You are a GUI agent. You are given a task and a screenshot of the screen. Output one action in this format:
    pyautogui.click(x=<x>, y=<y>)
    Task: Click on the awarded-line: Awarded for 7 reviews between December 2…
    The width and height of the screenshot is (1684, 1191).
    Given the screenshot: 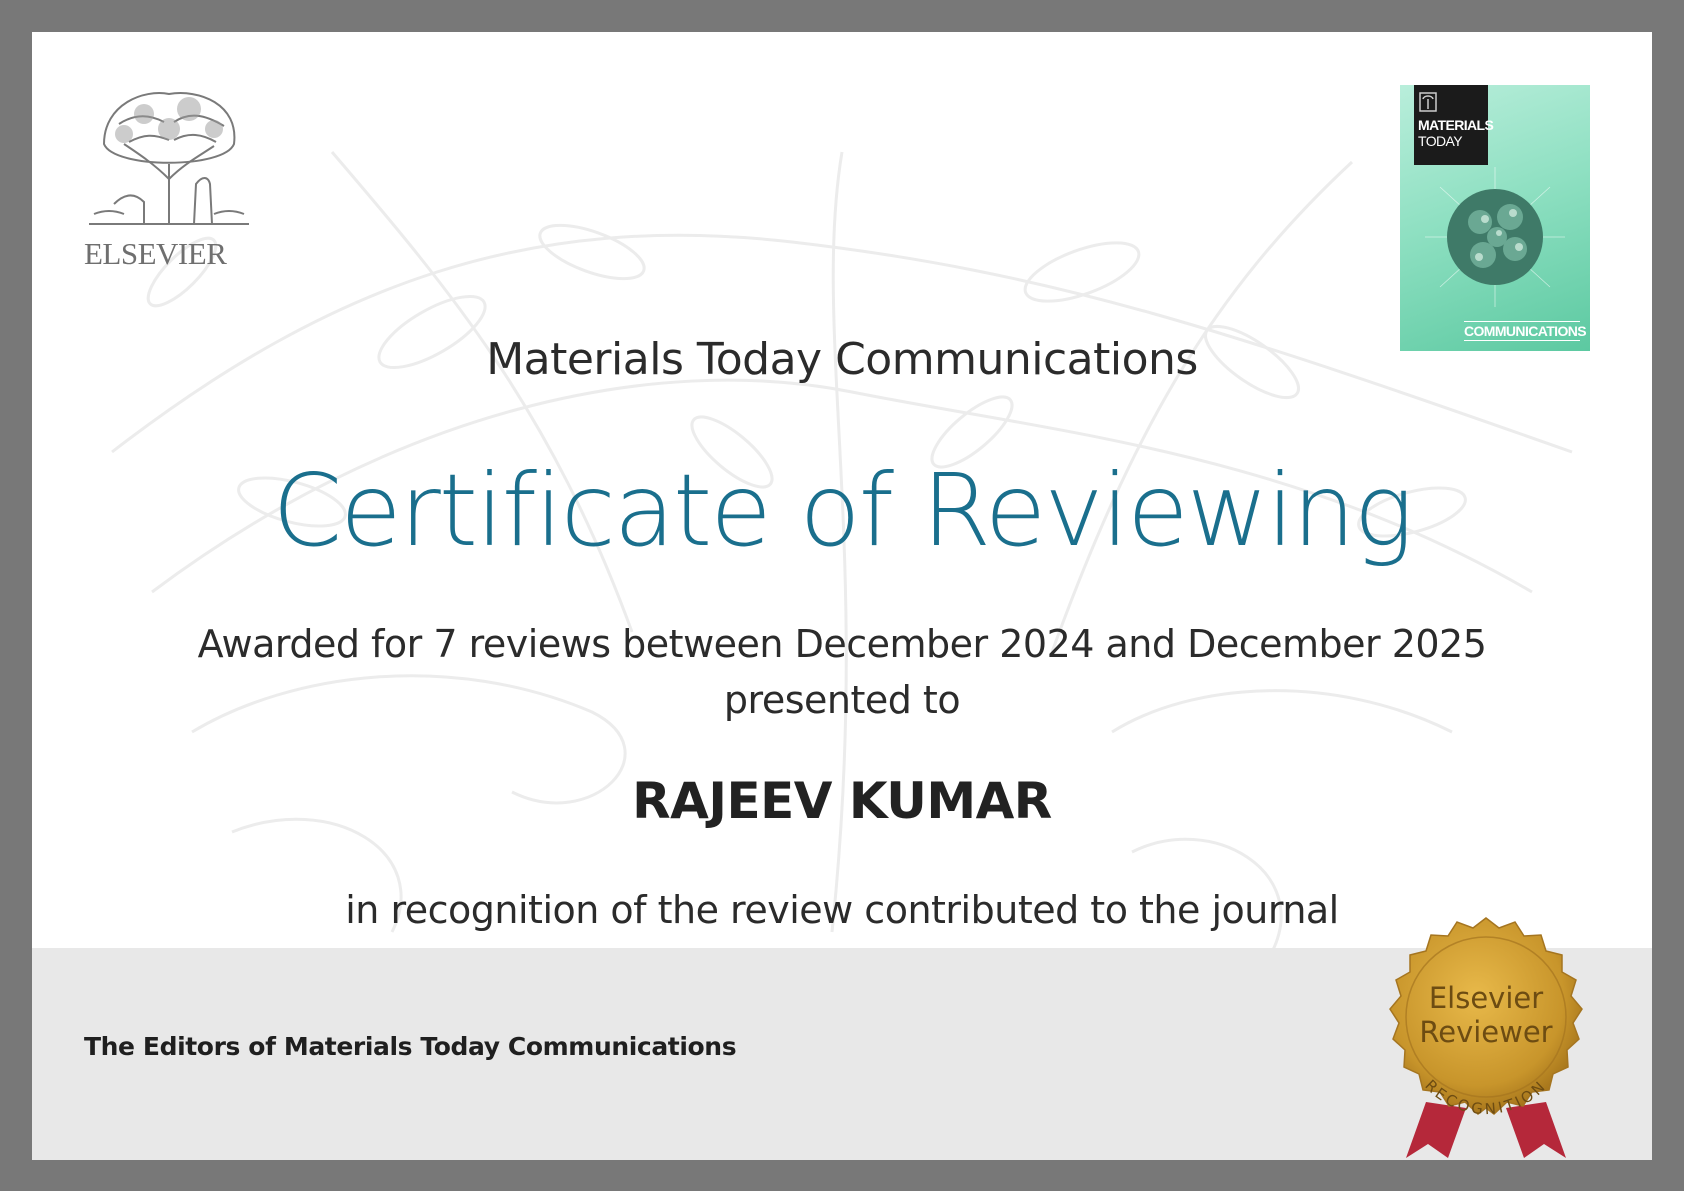 What is the action you would take?
    pyautogui.click(x=842, y=644)
    